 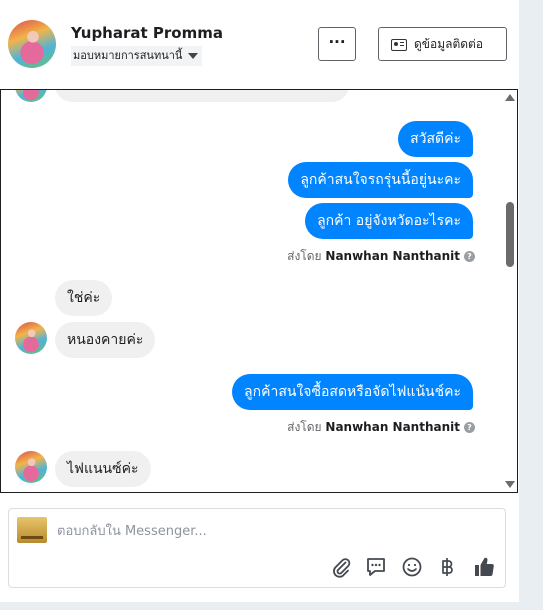 What do you see at coordinates (449, 44) in the screenshot?
I see `view-contact-label: ดูข้อมูลติดต่อ` at bounding box center [449, 44].